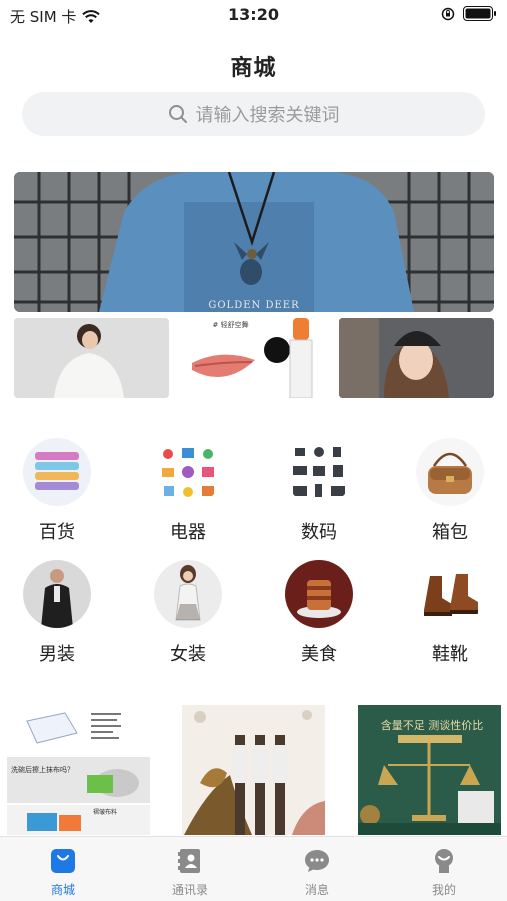 The width and height of the screenshot is (507, 901). I want to click on girl-beanie-image, so click(416, 358).